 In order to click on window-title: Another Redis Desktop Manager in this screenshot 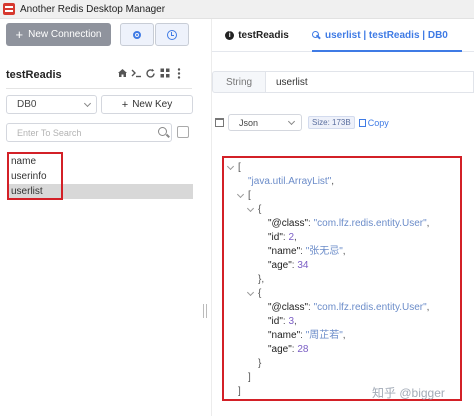, I will do `click(93, 9)`.